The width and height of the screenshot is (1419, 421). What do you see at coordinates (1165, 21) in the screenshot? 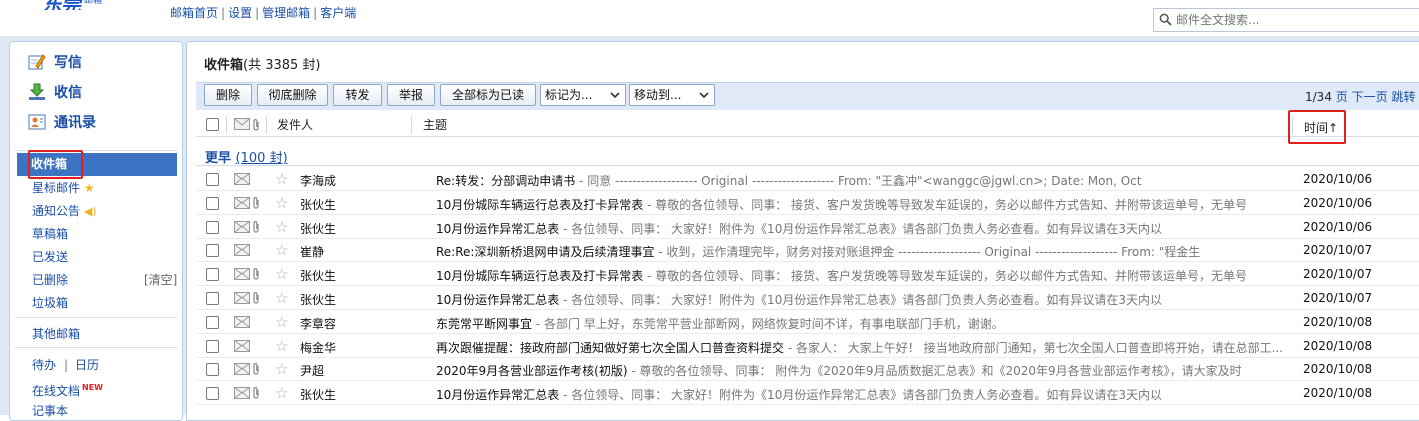
I see `search-icon` at bounding box center [1165, 21].